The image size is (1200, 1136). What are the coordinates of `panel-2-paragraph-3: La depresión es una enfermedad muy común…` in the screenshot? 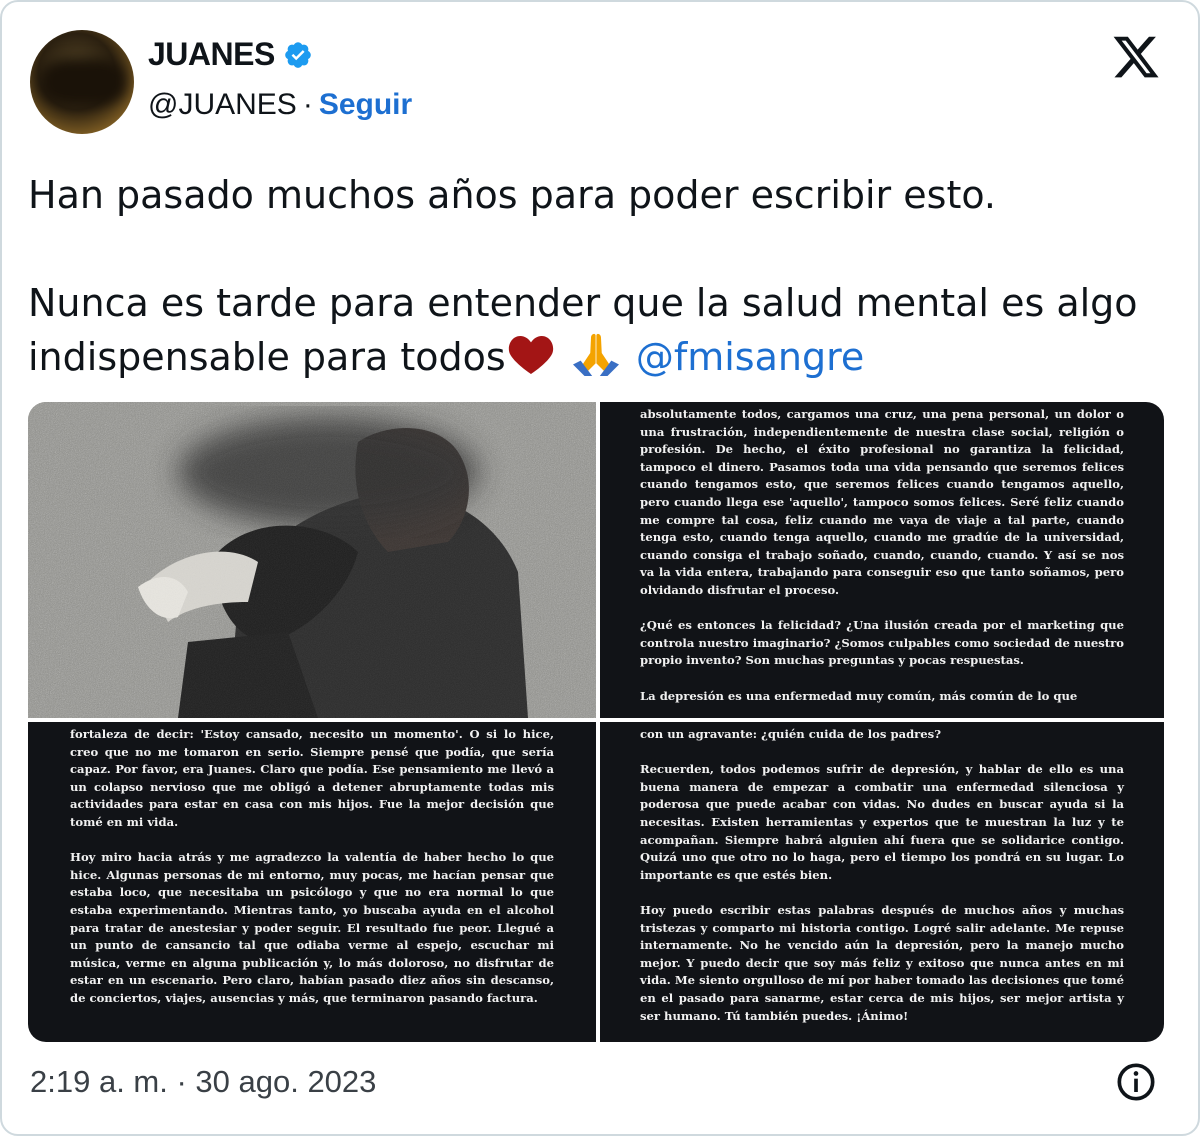 It's located at (859, 695).